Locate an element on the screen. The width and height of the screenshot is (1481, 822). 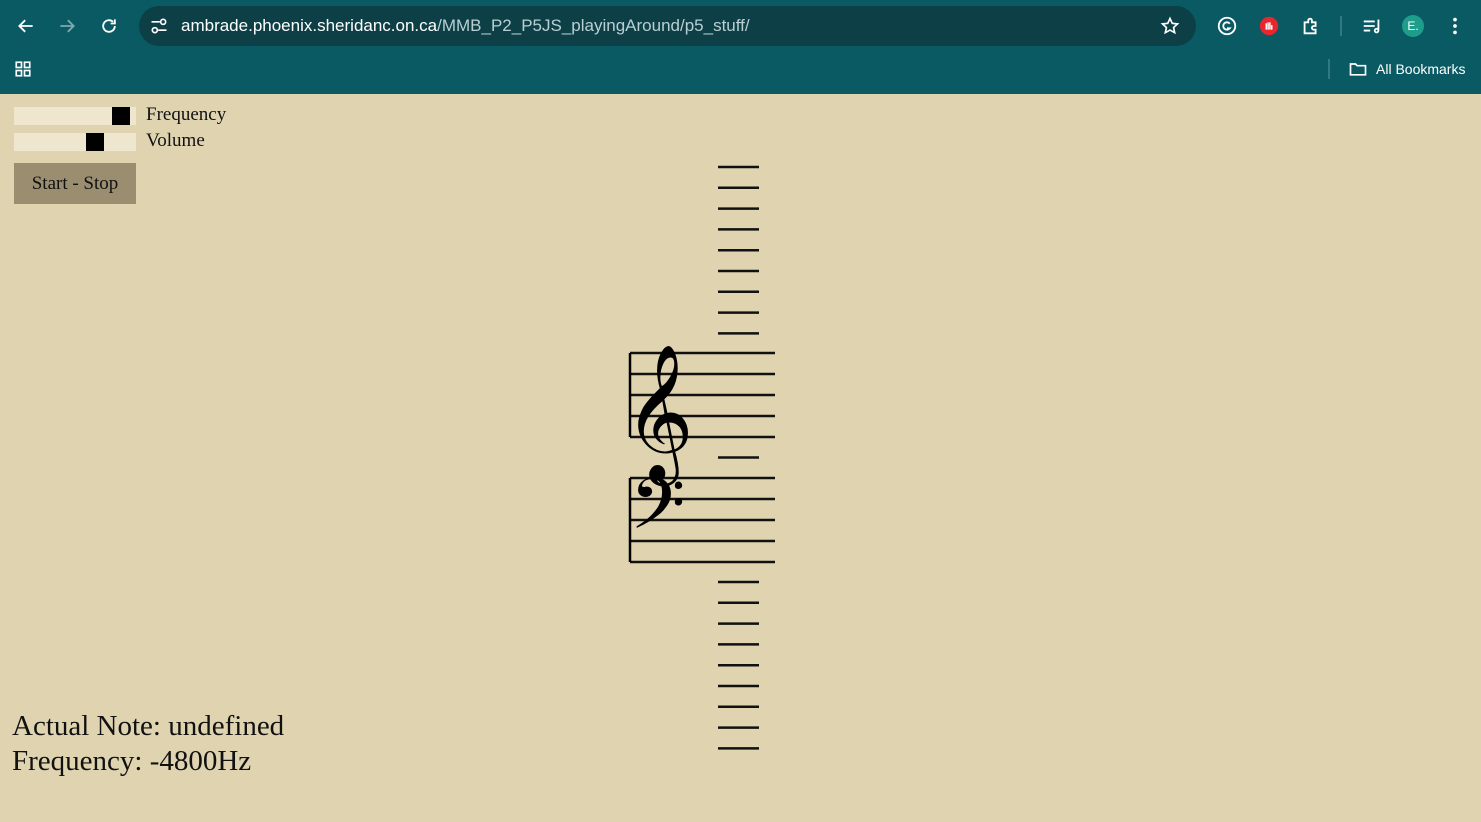
frequency-readout: Frequency: -4800Hz is located at coordinates (132, 761).